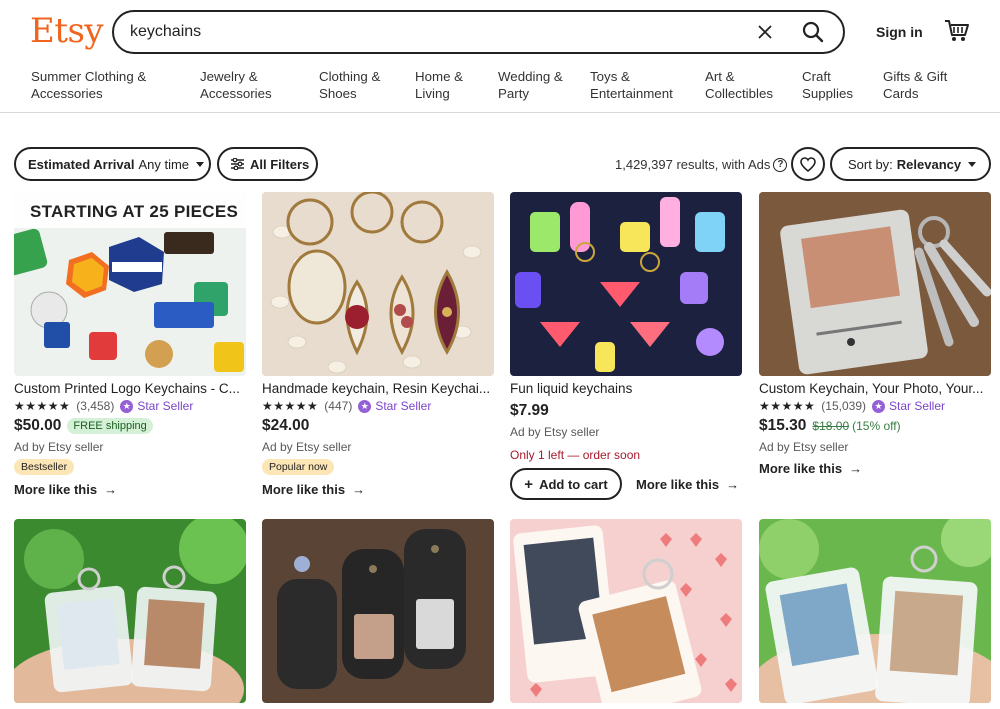 Image resolution: width=1000 pixels, height=709 pixels. Describe the element at coordinates (95, 406) in the screenshot. I see `review-count: (3,458)` at that location.